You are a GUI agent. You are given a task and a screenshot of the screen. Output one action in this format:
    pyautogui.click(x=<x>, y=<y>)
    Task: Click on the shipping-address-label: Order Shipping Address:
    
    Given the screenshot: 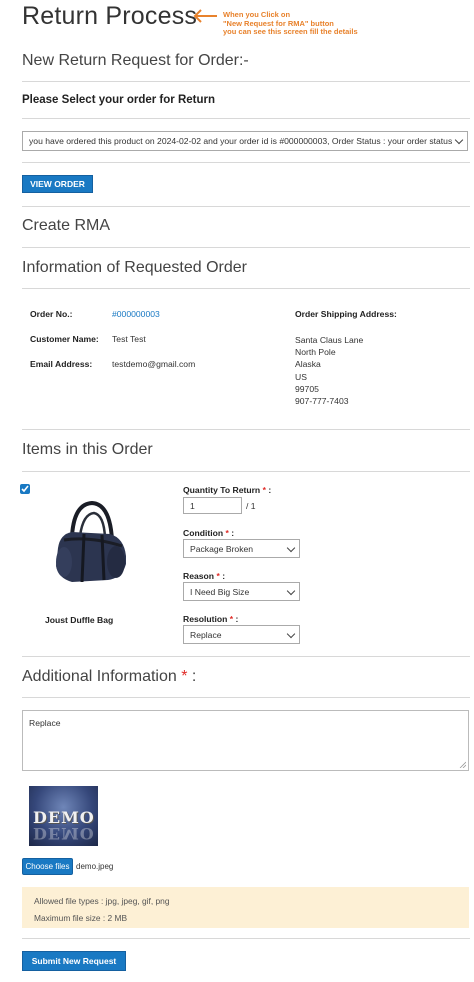 What is the action you would take?
    pyautogui.click(x=346, y=314)
    